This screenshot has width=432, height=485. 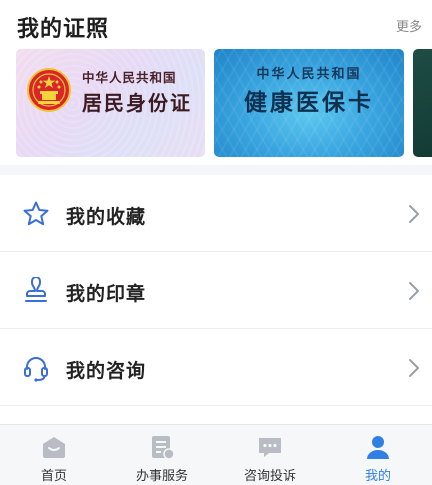 What do you see at coordinates (409, 25) in the screenshot?
I see `more-link: 更多` at bounding box center [409, 25].